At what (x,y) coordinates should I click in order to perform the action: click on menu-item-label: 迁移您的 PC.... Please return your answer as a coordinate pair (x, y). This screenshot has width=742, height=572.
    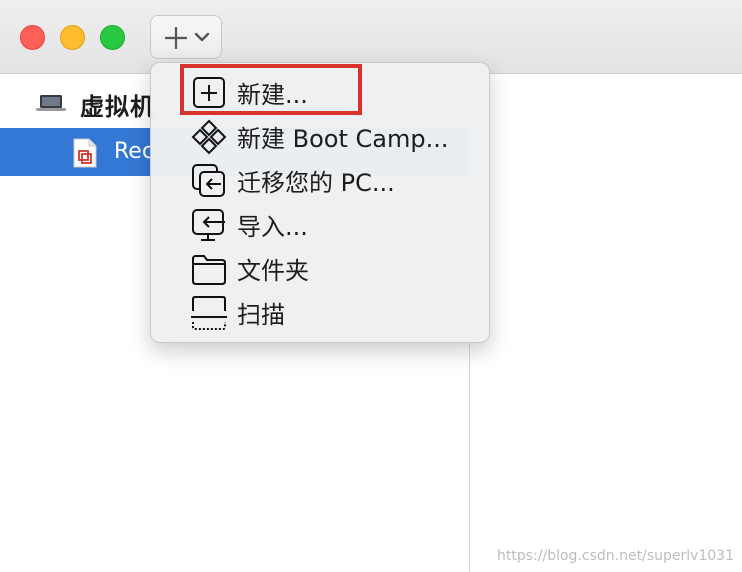
    Looking at the image, I should click on (316, 183).